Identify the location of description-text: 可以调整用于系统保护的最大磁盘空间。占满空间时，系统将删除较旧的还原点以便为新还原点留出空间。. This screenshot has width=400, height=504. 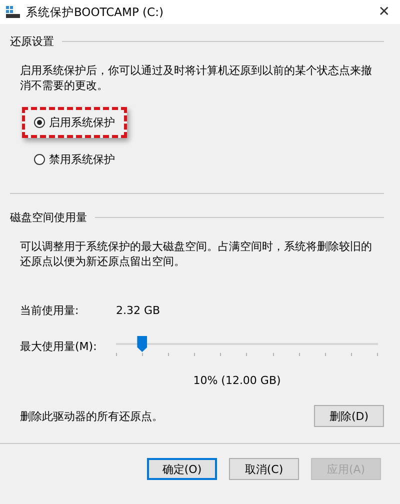
(196, 254).